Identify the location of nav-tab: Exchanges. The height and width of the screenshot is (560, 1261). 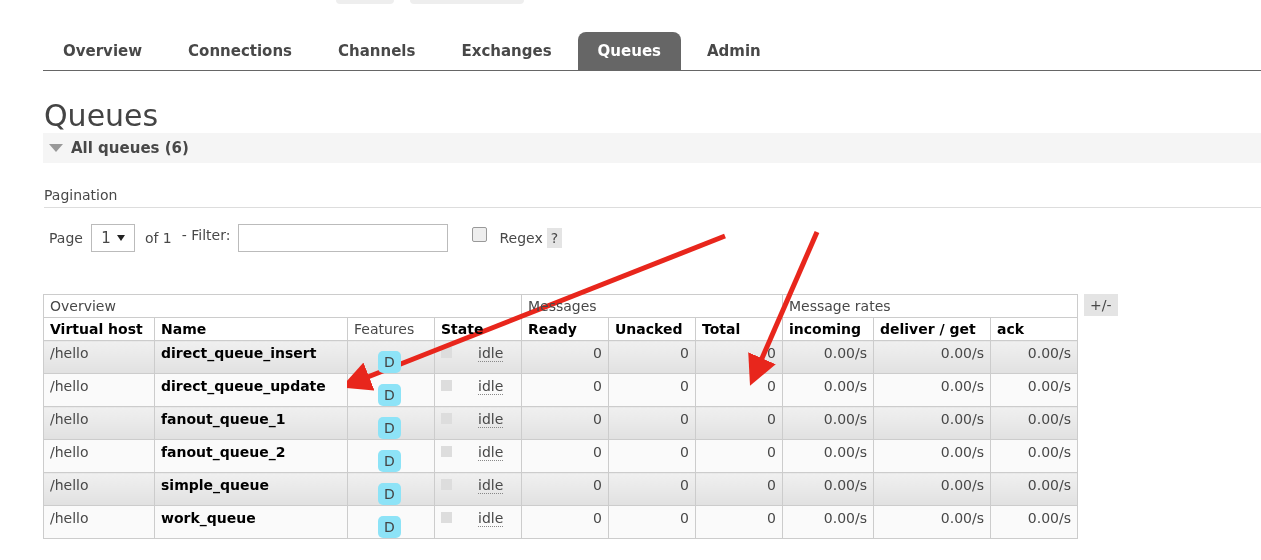
(506, 51).